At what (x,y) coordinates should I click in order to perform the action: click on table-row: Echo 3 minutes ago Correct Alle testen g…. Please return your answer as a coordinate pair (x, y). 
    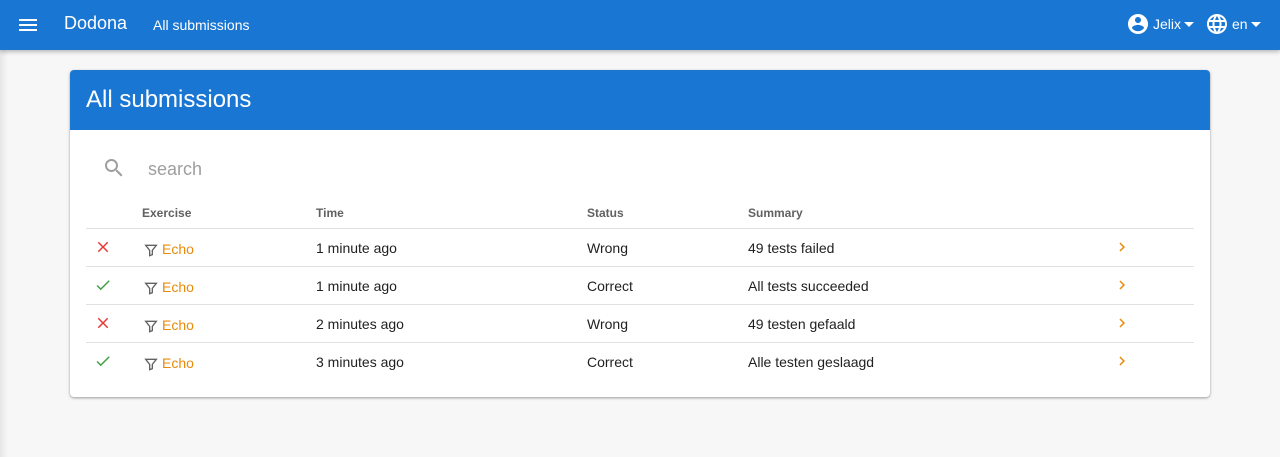
    Looking at the image, I should click on (640, 362).